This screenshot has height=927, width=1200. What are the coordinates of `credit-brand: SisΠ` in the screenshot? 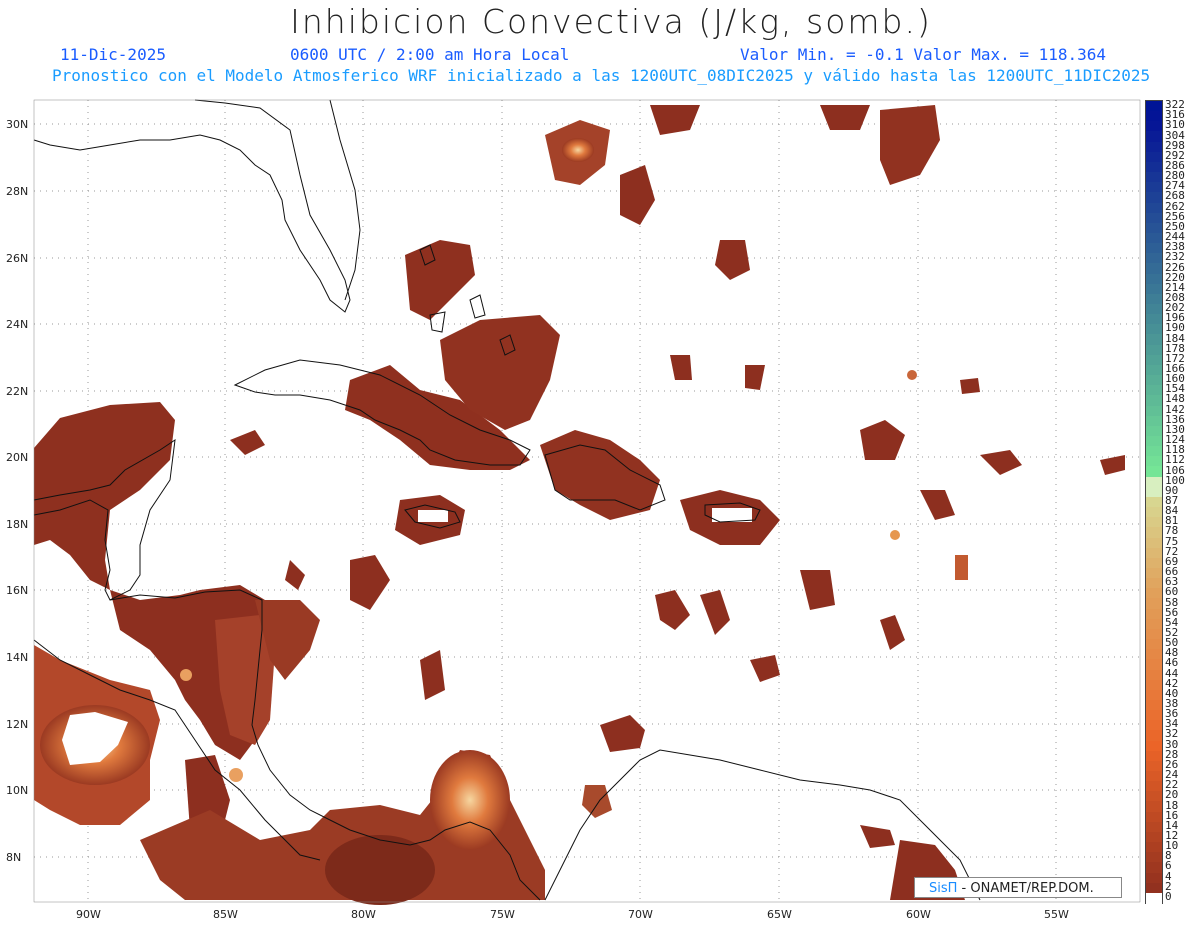 It's located at (943, 888).